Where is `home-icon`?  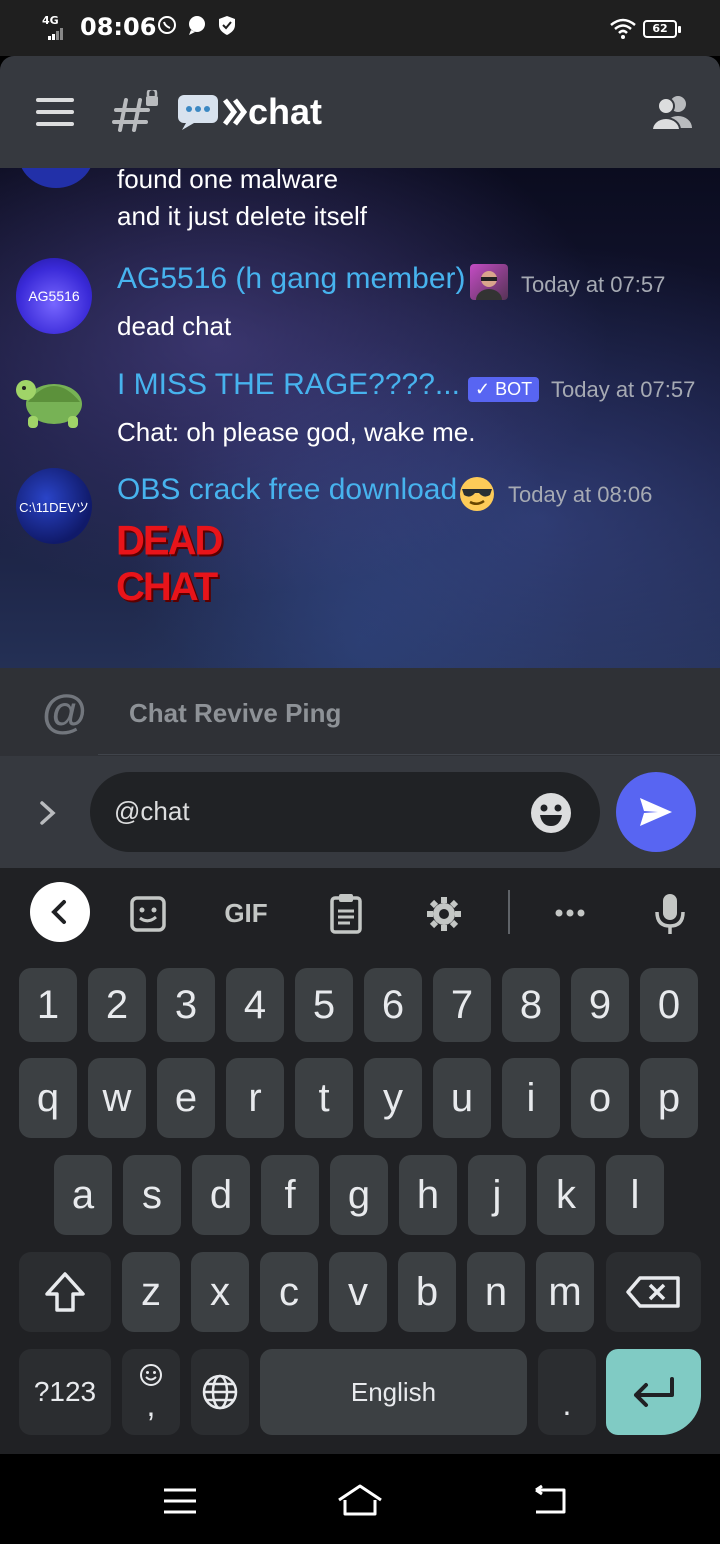
home-icon is located at coordinates (360, 1500).